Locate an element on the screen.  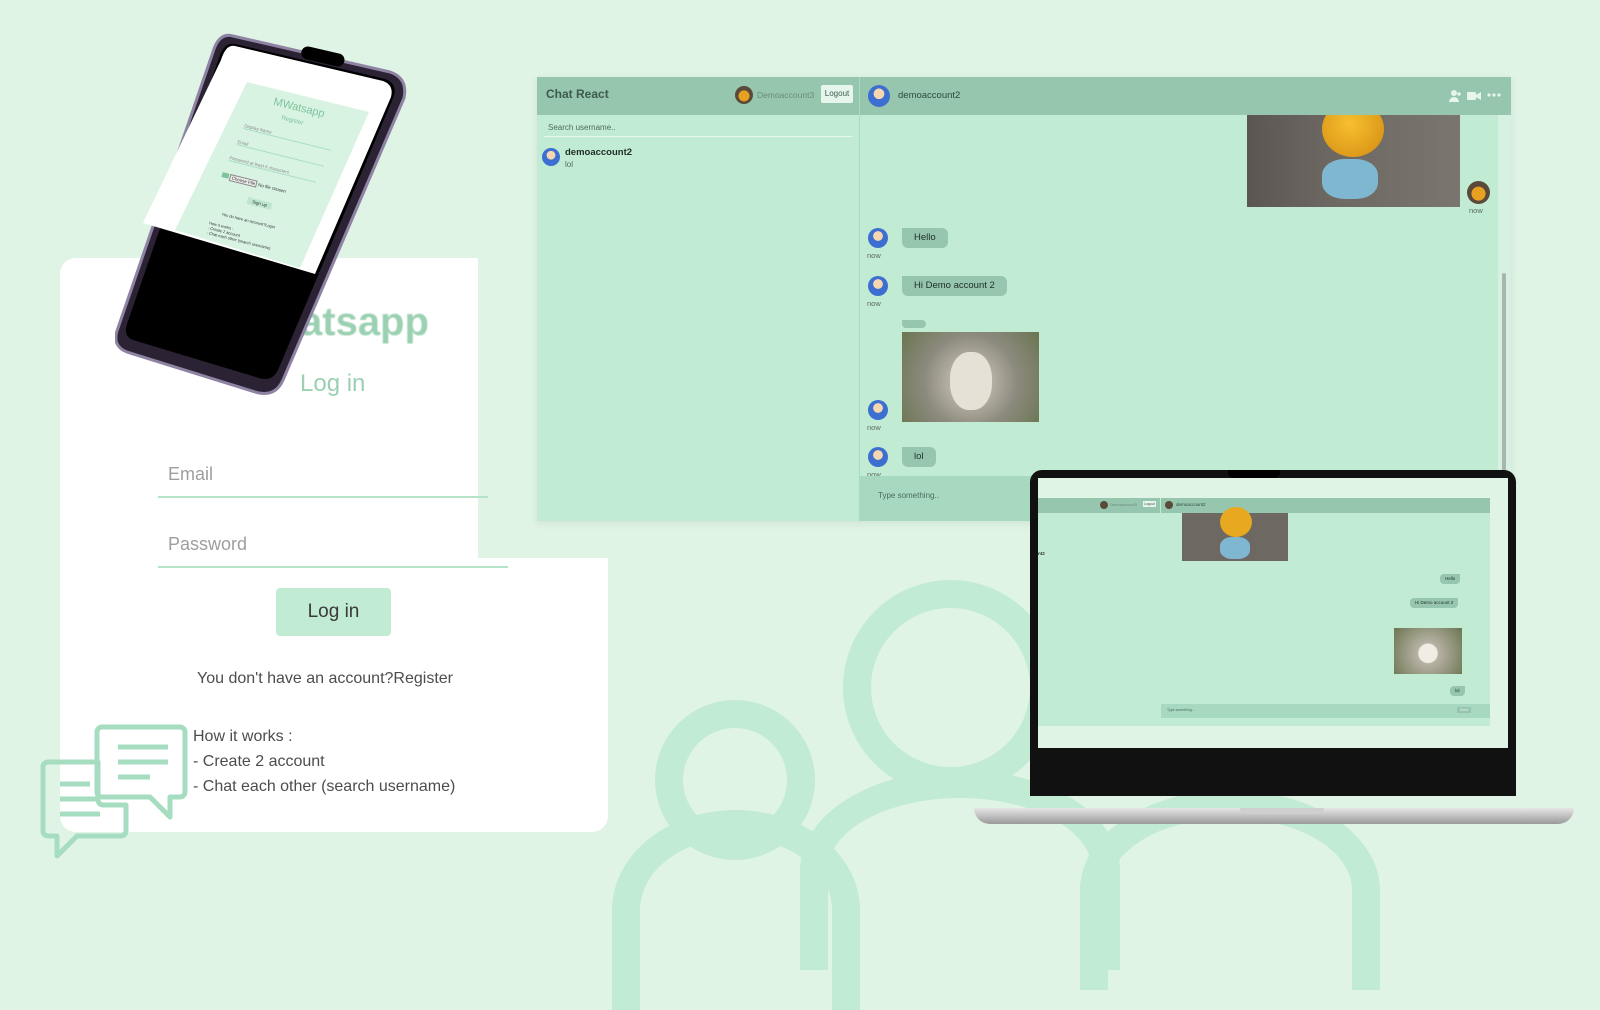
add-user-icon is located at coordinates (1455, 96).